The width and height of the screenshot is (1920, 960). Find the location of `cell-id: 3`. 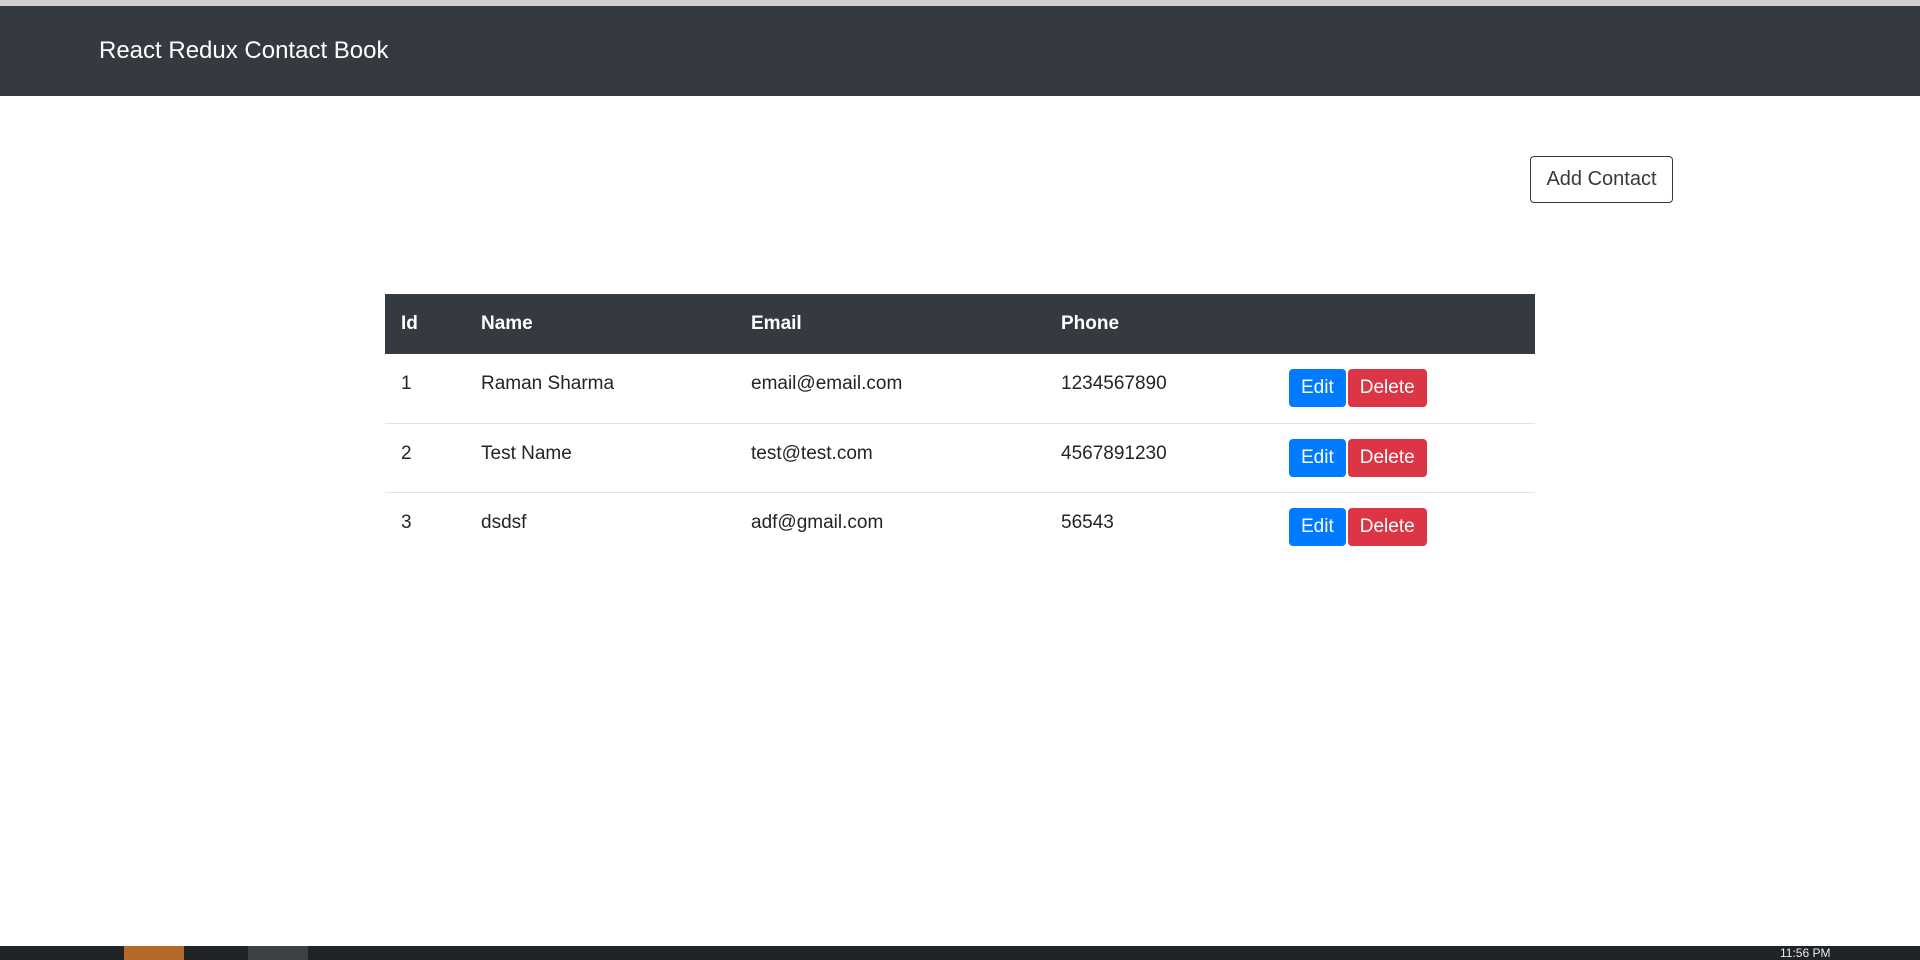

cell-id: 3 is located at coordinates (406, 522).